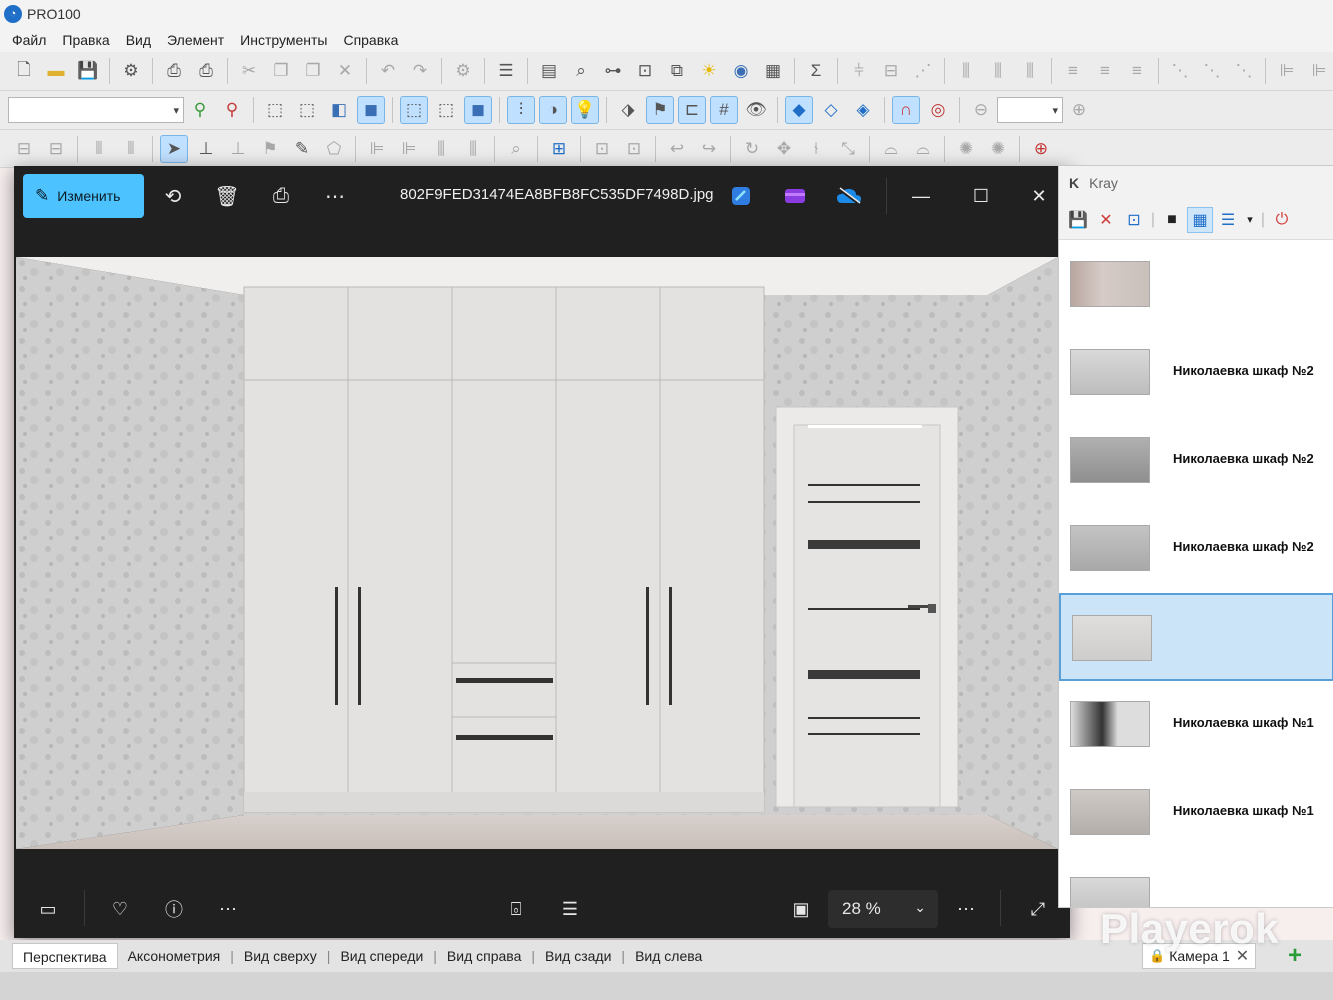  I want to click on panel-a-icon: ⫴, so click(99, 149).